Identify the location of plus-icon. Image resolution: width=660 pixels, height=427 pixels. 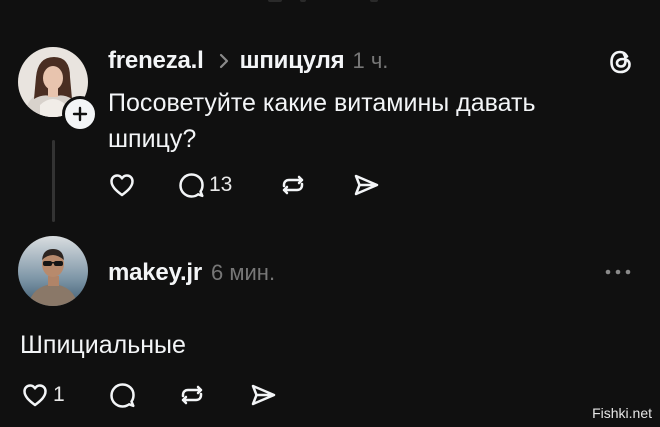
(80, 114).